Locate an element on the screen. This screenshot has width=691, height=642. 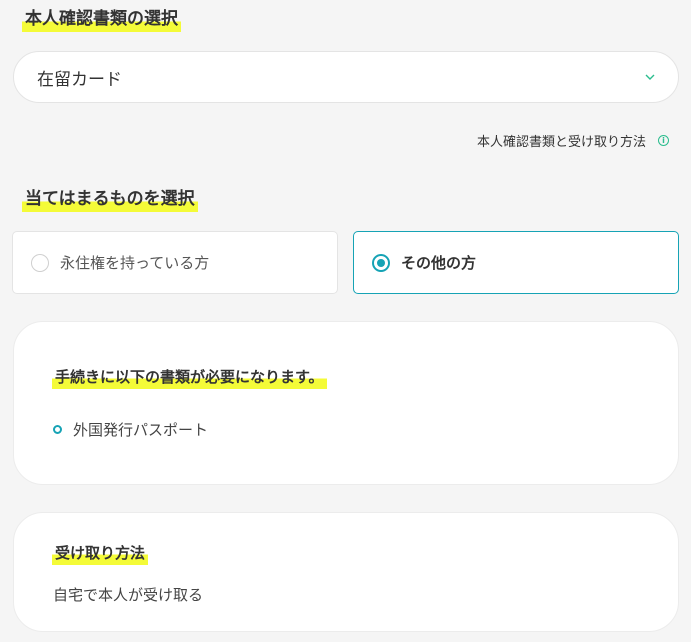
radio-button-unchecked is located at coordinates (40, 262).